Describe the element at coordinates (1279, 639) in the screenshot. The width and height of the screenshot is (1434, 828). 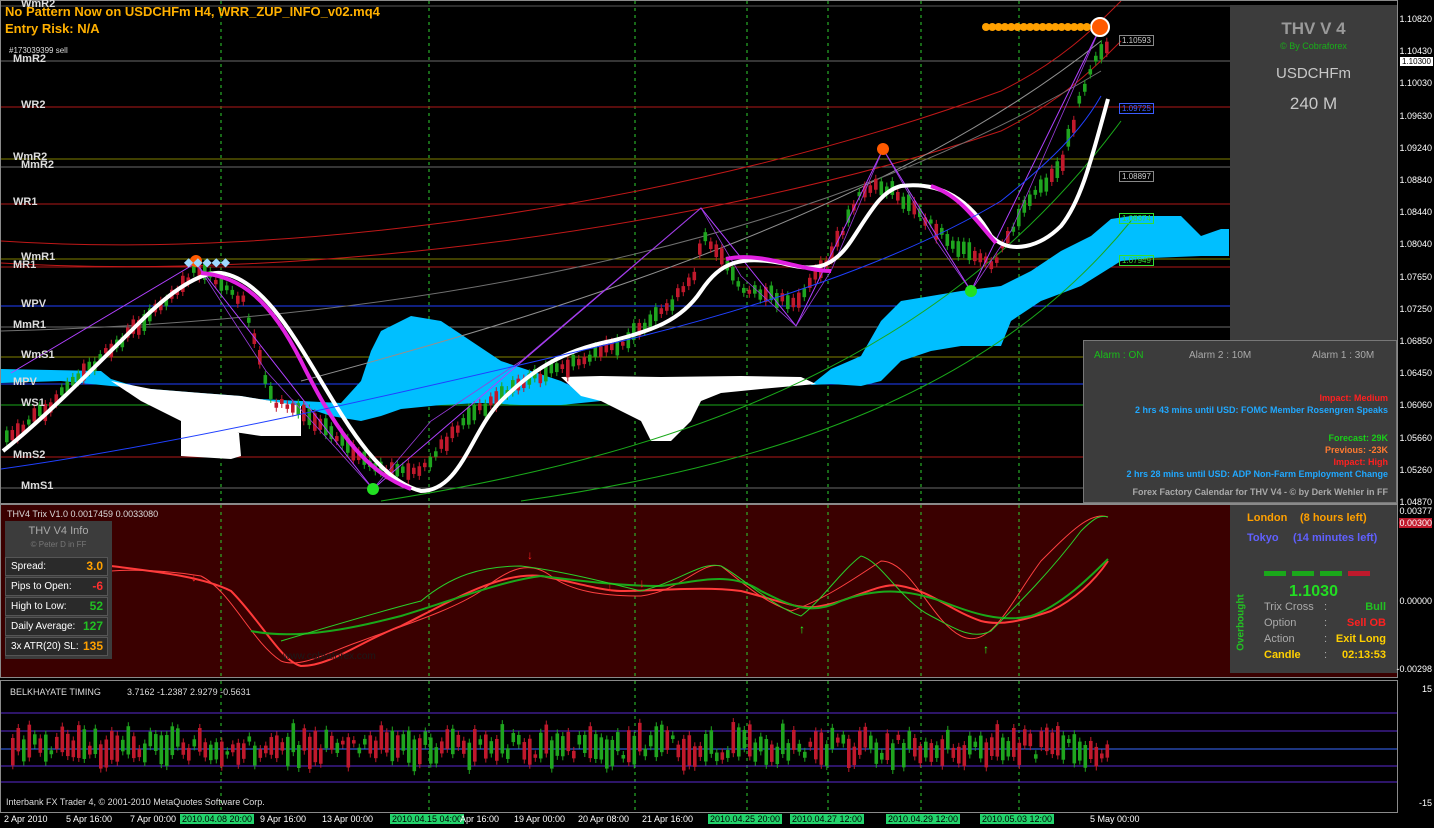
I see `session-row-label: Action` at that location.